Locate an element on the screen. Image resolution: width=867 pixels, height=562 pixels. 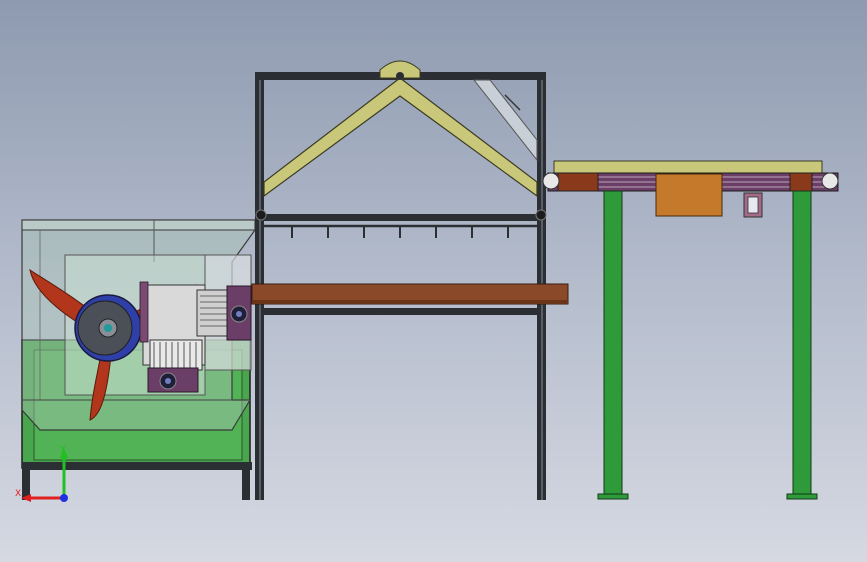
x-axis-label: X is located at coordinates (18, 494).